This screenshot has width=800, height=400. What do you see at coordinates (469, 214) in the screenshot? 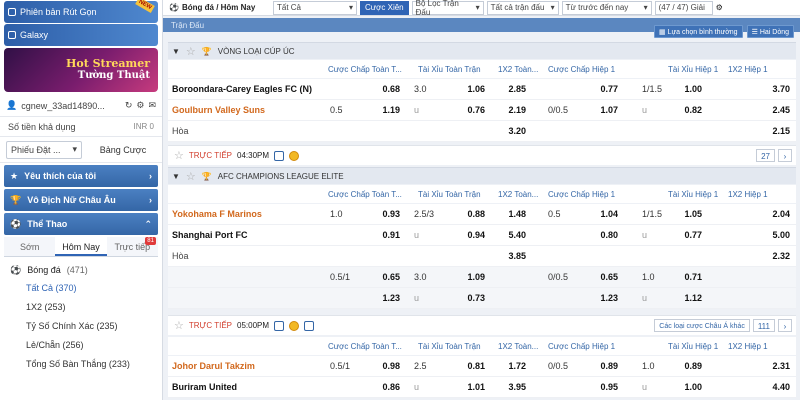
I see `odds: 0.88` at bounding box center [469, 214].